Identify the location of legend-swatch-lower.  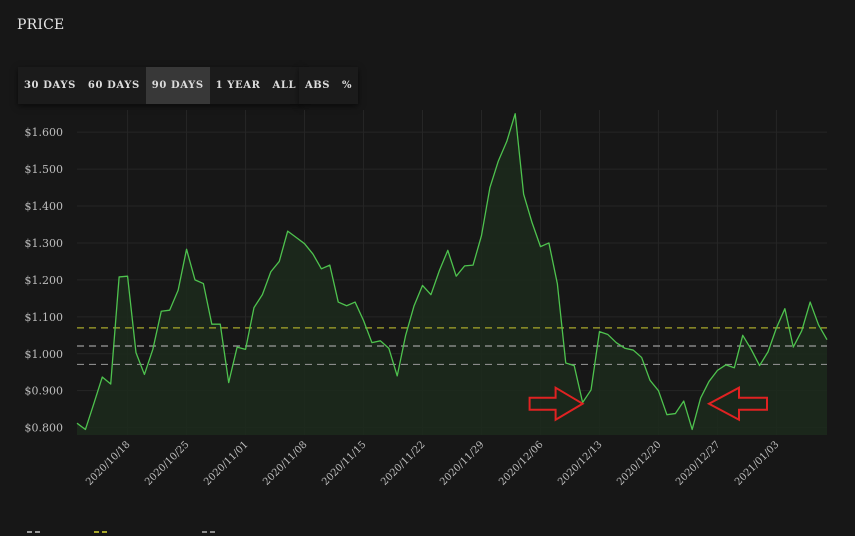
(209, 532).